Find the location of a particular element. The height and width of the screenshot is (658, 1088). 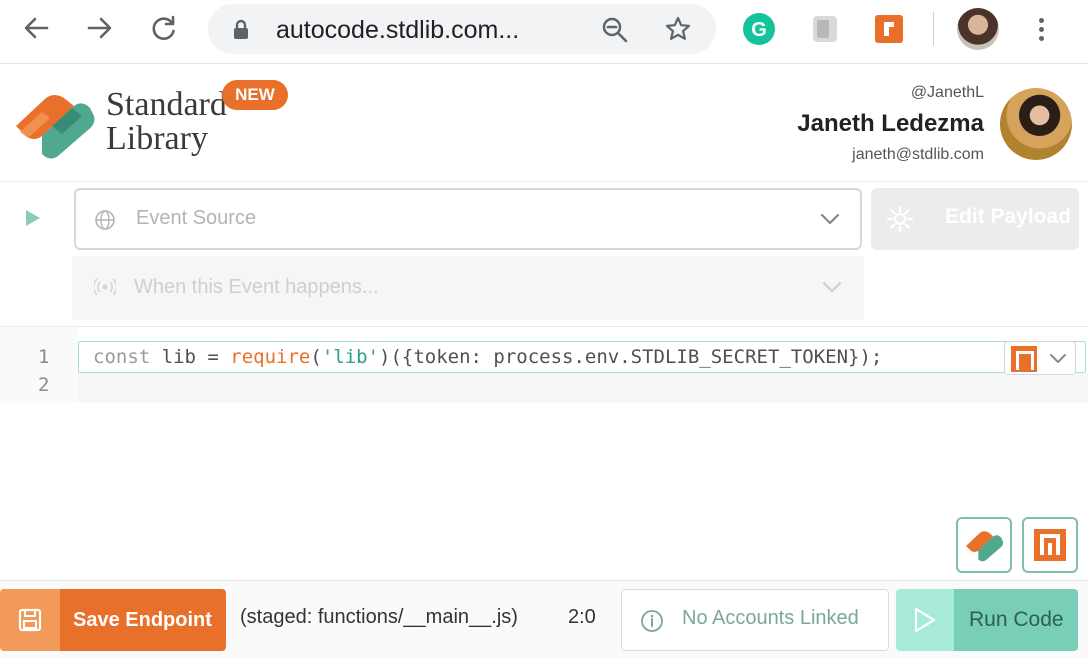

code-keyword: const is located at coordinates (122, 357).